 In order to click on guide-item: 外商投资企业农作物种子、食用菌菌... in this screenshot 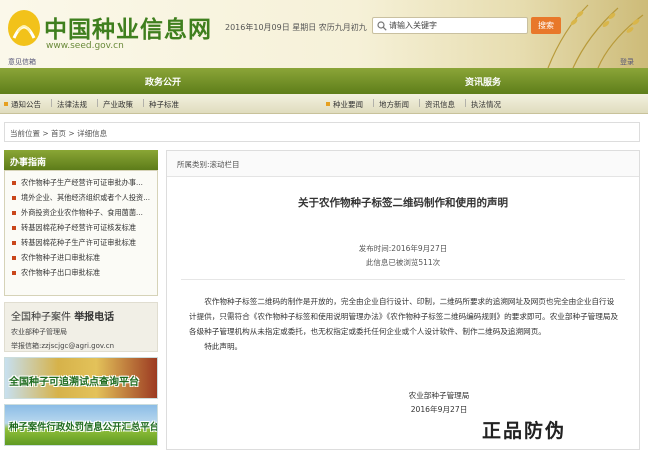, I will do `click(81, 212)`.